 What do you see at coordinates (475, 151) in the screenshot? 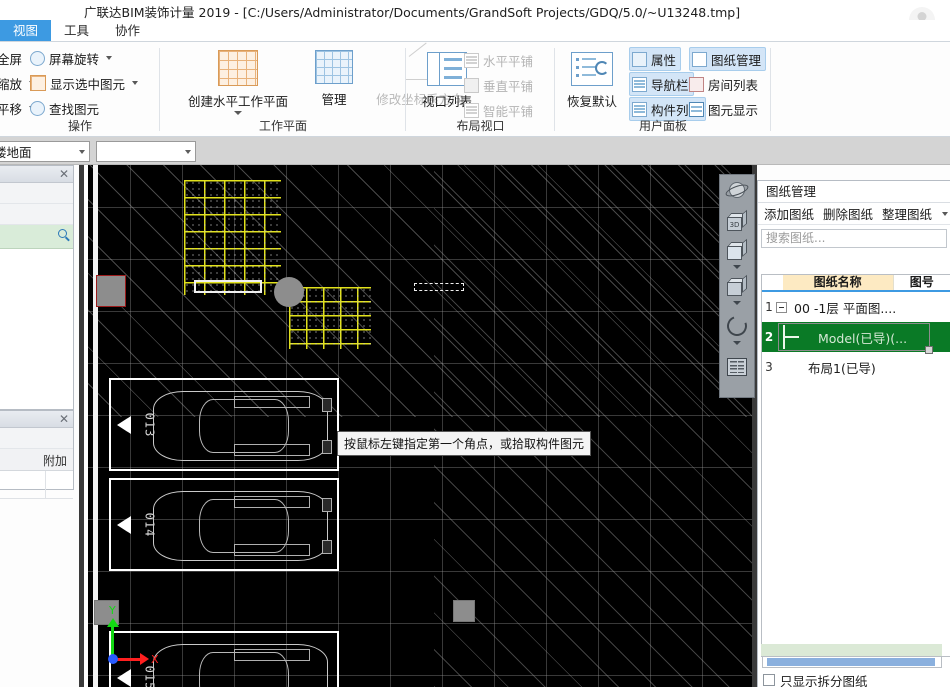
I see `selection-toolbar: 楼地面` at bounding box center [475, 151].